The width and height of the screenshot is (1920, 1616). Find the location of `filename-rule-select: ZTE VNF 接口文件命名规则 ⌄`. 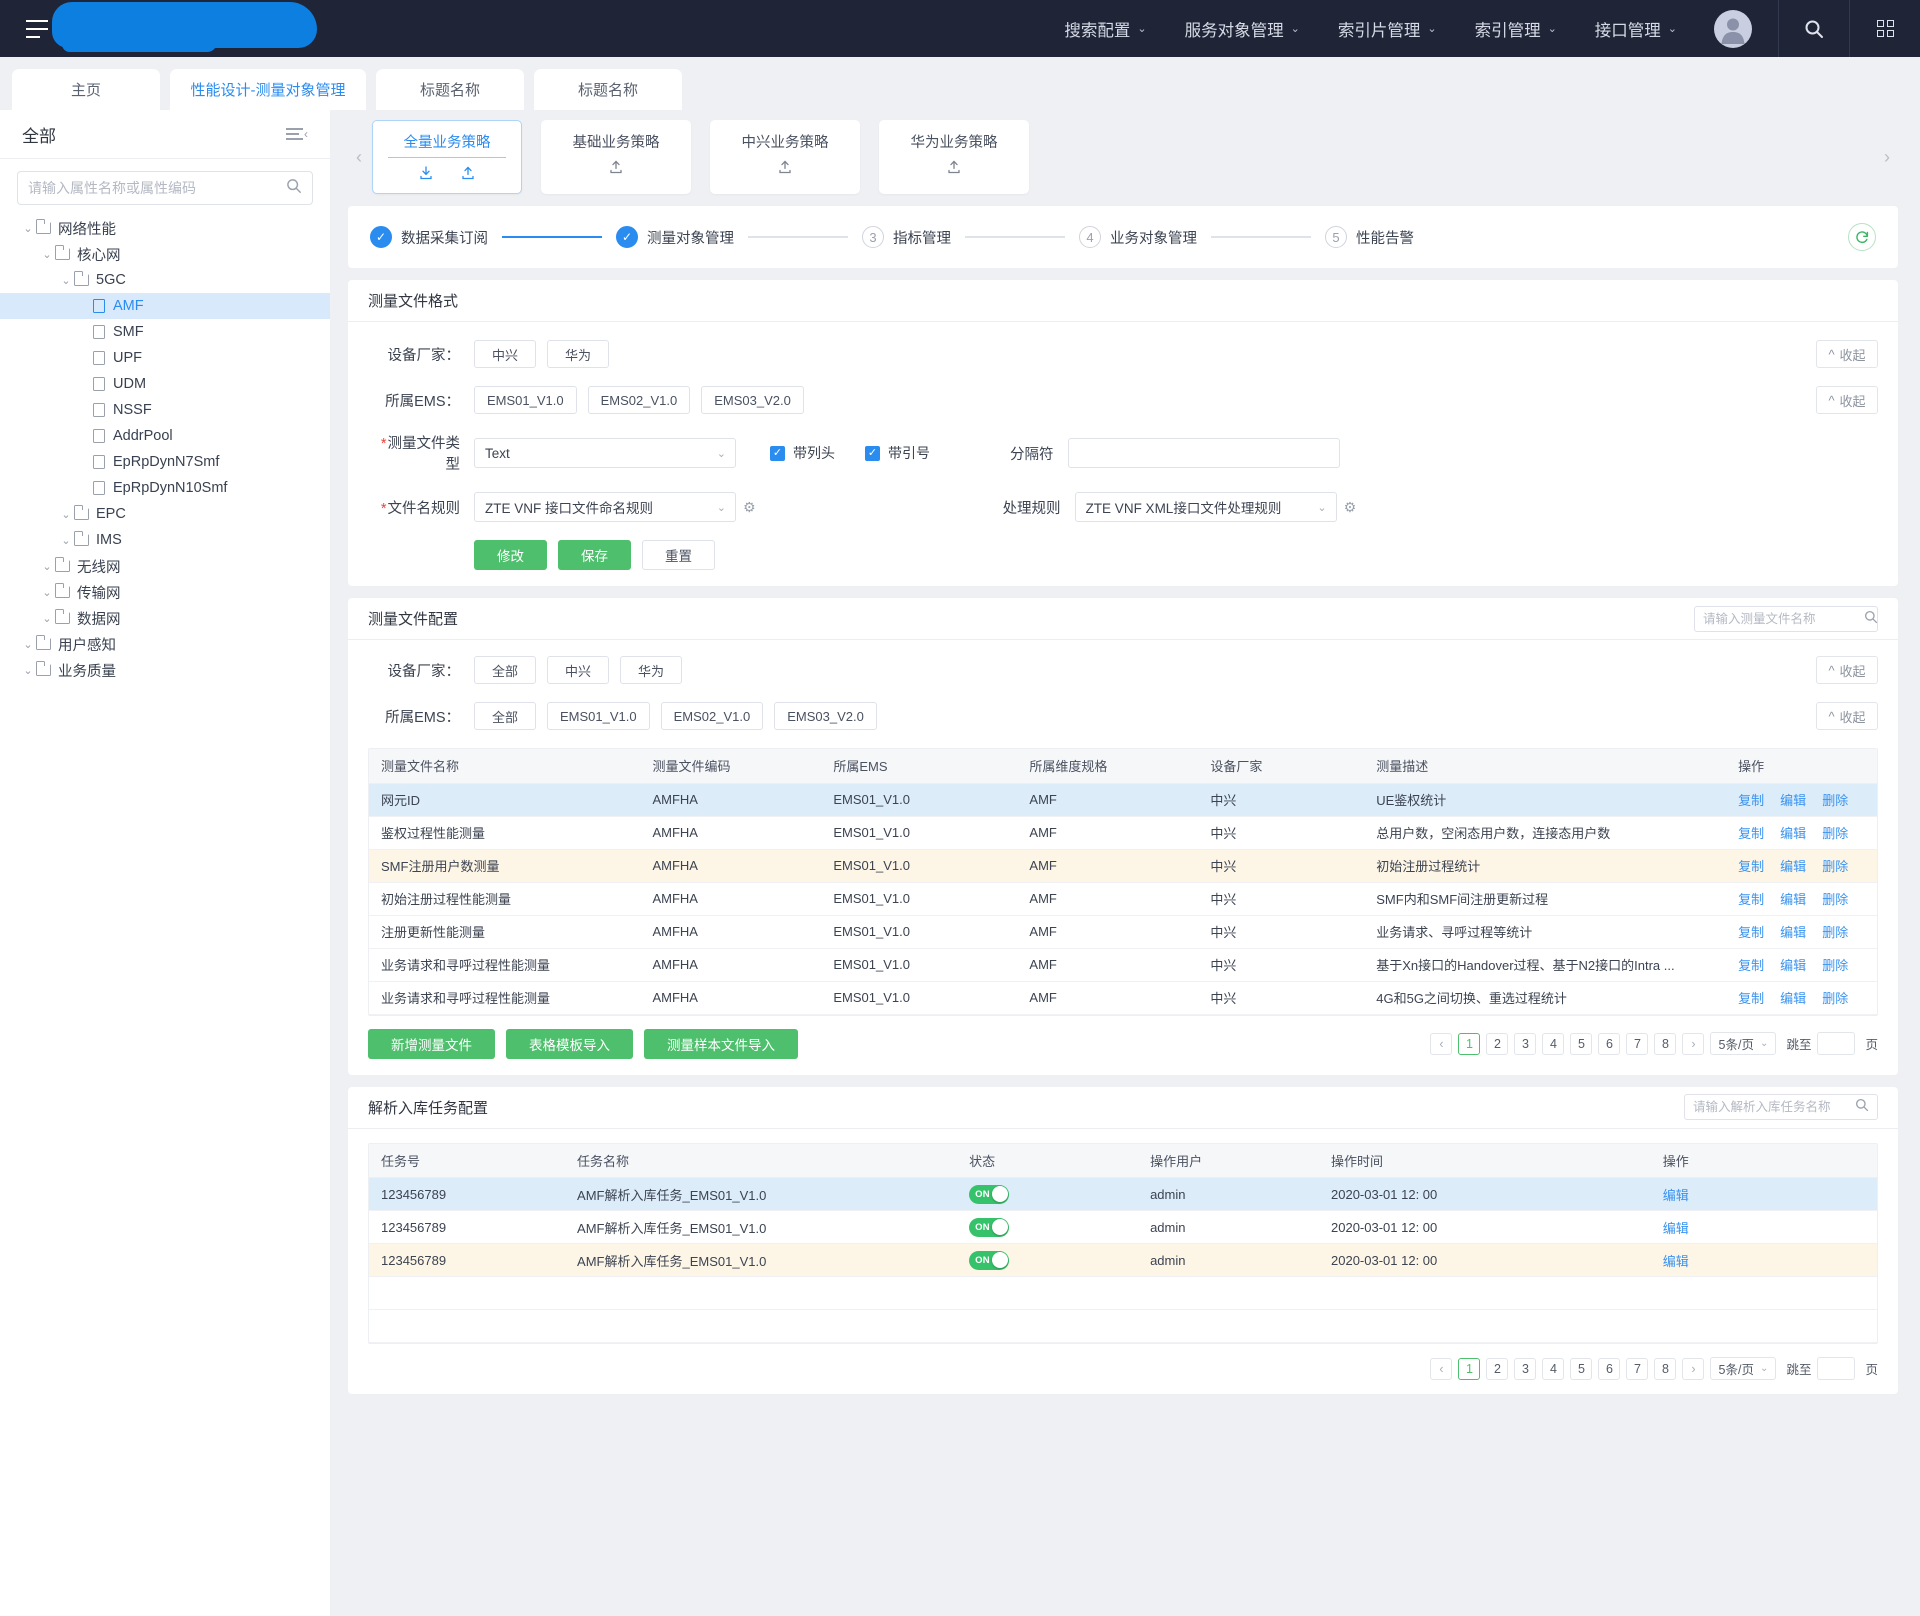

filename-rule-select: ZTE VNF 接口文件命名规则 ⌄ is located at coordinates (605, 507).